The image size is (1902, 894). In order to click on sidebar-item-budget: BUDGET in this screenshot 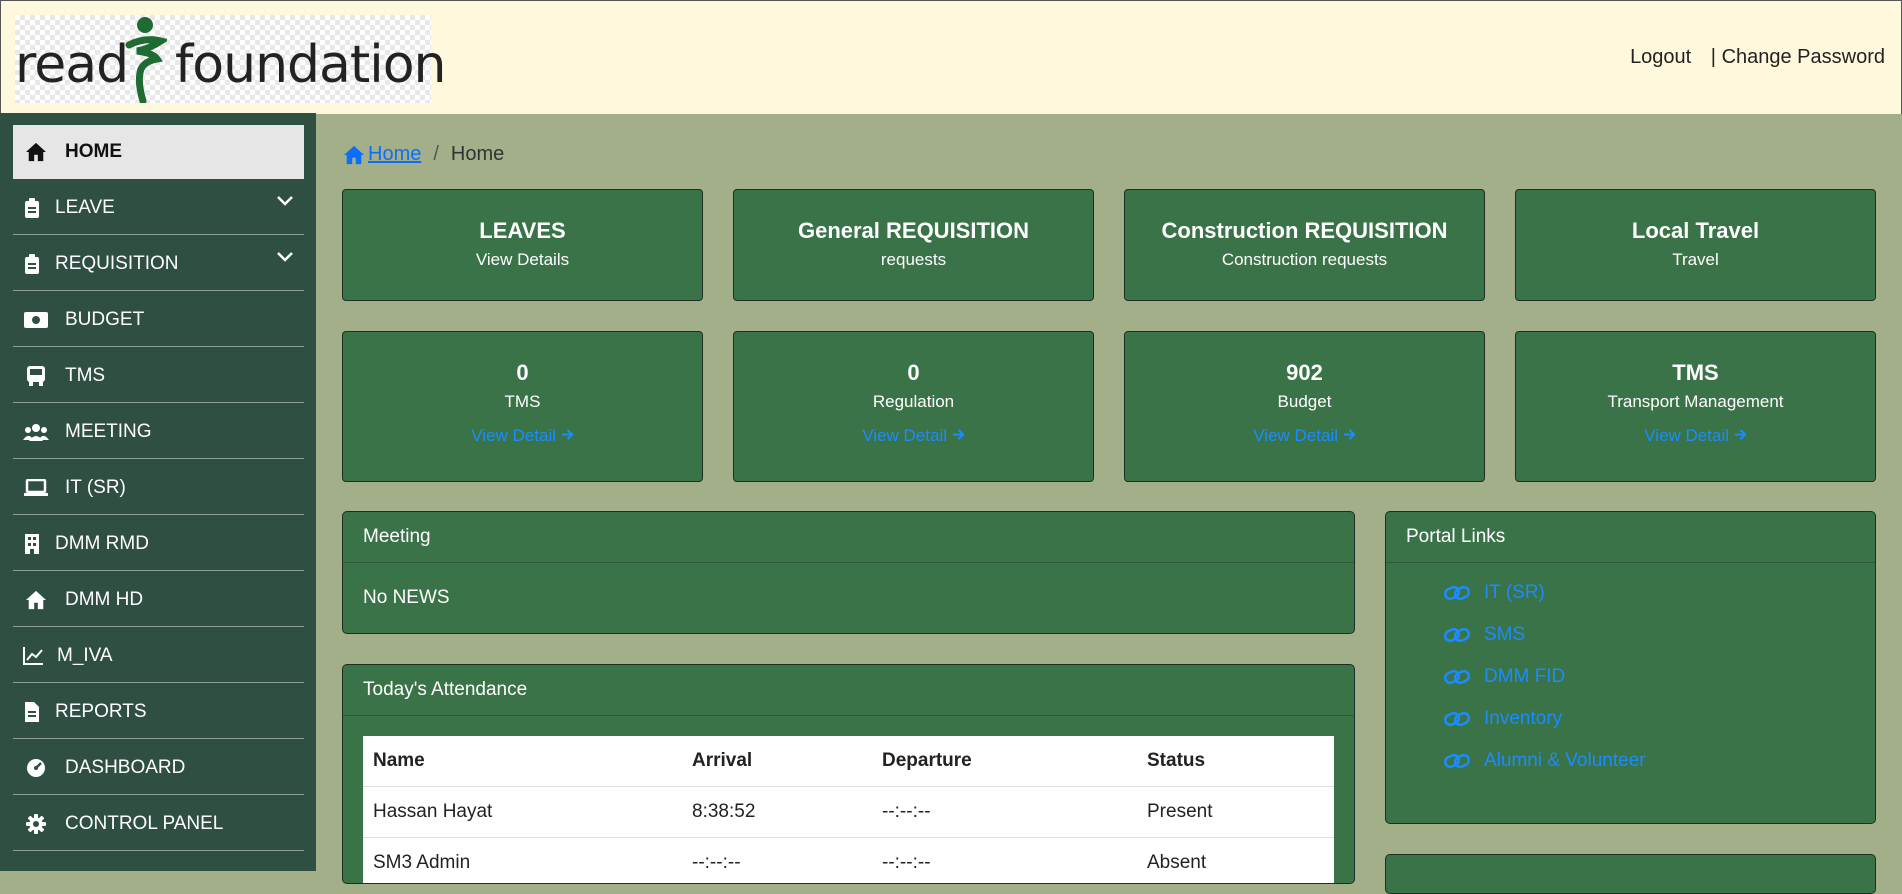, I will do `click(158, 320)`.